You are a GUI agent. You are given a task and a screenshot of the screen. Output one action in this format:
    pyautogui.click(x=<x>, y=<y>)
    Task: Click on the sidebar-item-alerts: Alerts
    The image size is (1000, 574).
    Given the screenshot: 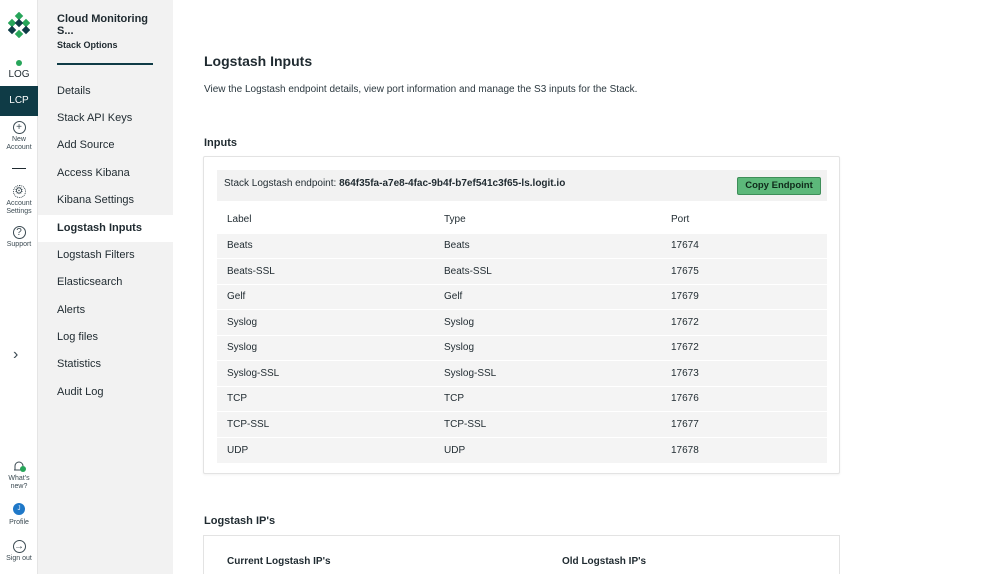 What is the action you would take?
    pyautogui.click(x=105, y=310)
    